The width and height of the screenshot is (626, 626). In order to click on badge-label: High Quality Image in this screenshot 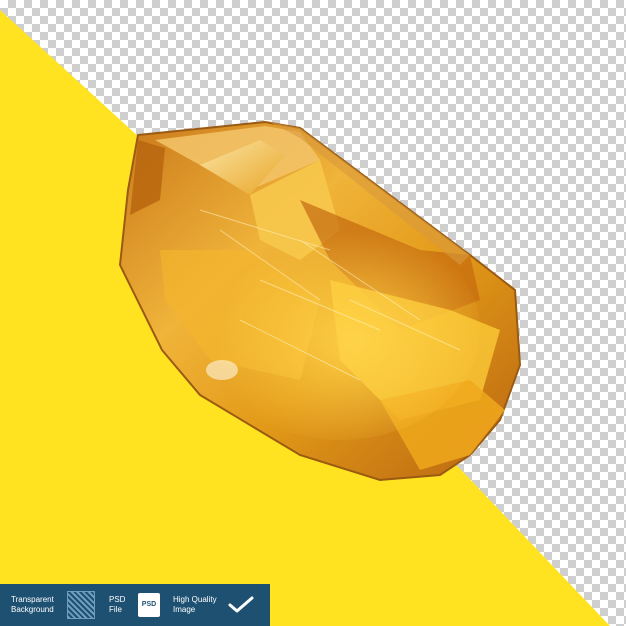, I will do `click(195, 604)`.